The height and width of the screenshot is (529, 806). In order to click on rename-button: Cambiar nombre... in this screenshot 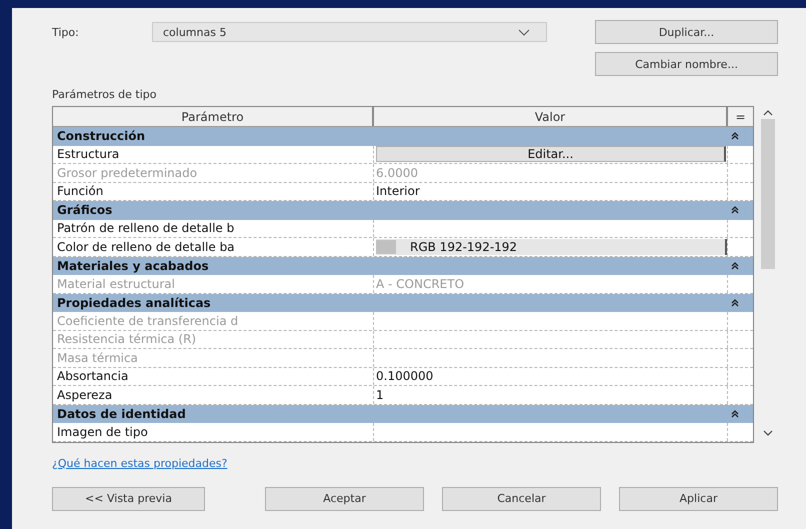, I will do `click(686, 64)`.